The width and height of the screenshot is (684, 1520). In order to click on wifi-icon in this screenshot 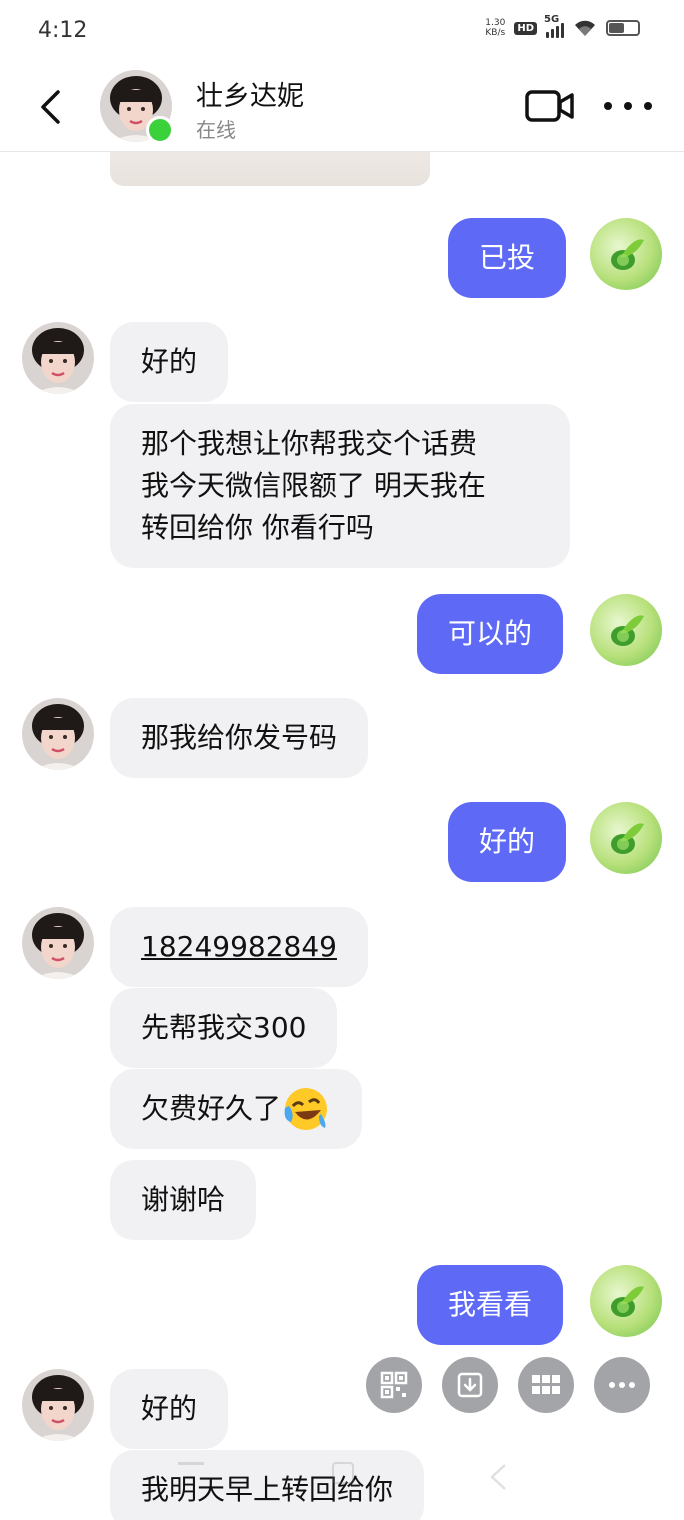, I will do `click(585, 28)`.